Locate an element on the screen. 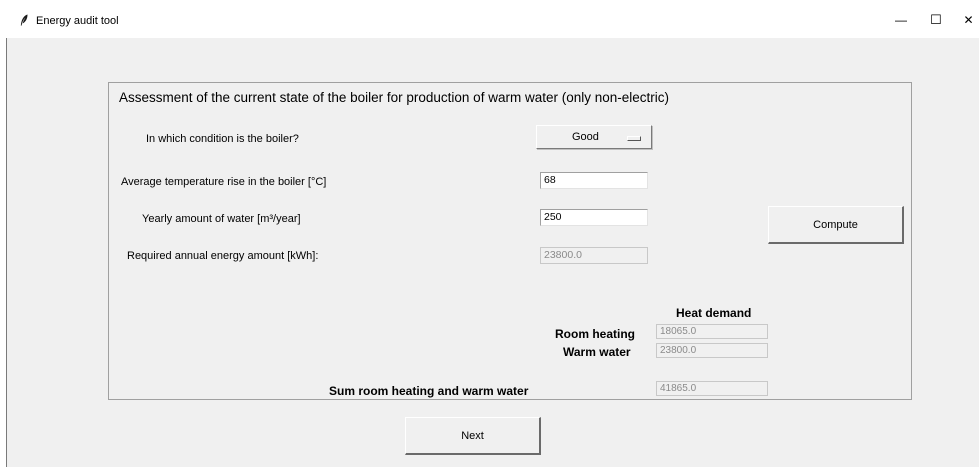  sum-label: Sum room heating and warm water is located at coordinates (429, 391).